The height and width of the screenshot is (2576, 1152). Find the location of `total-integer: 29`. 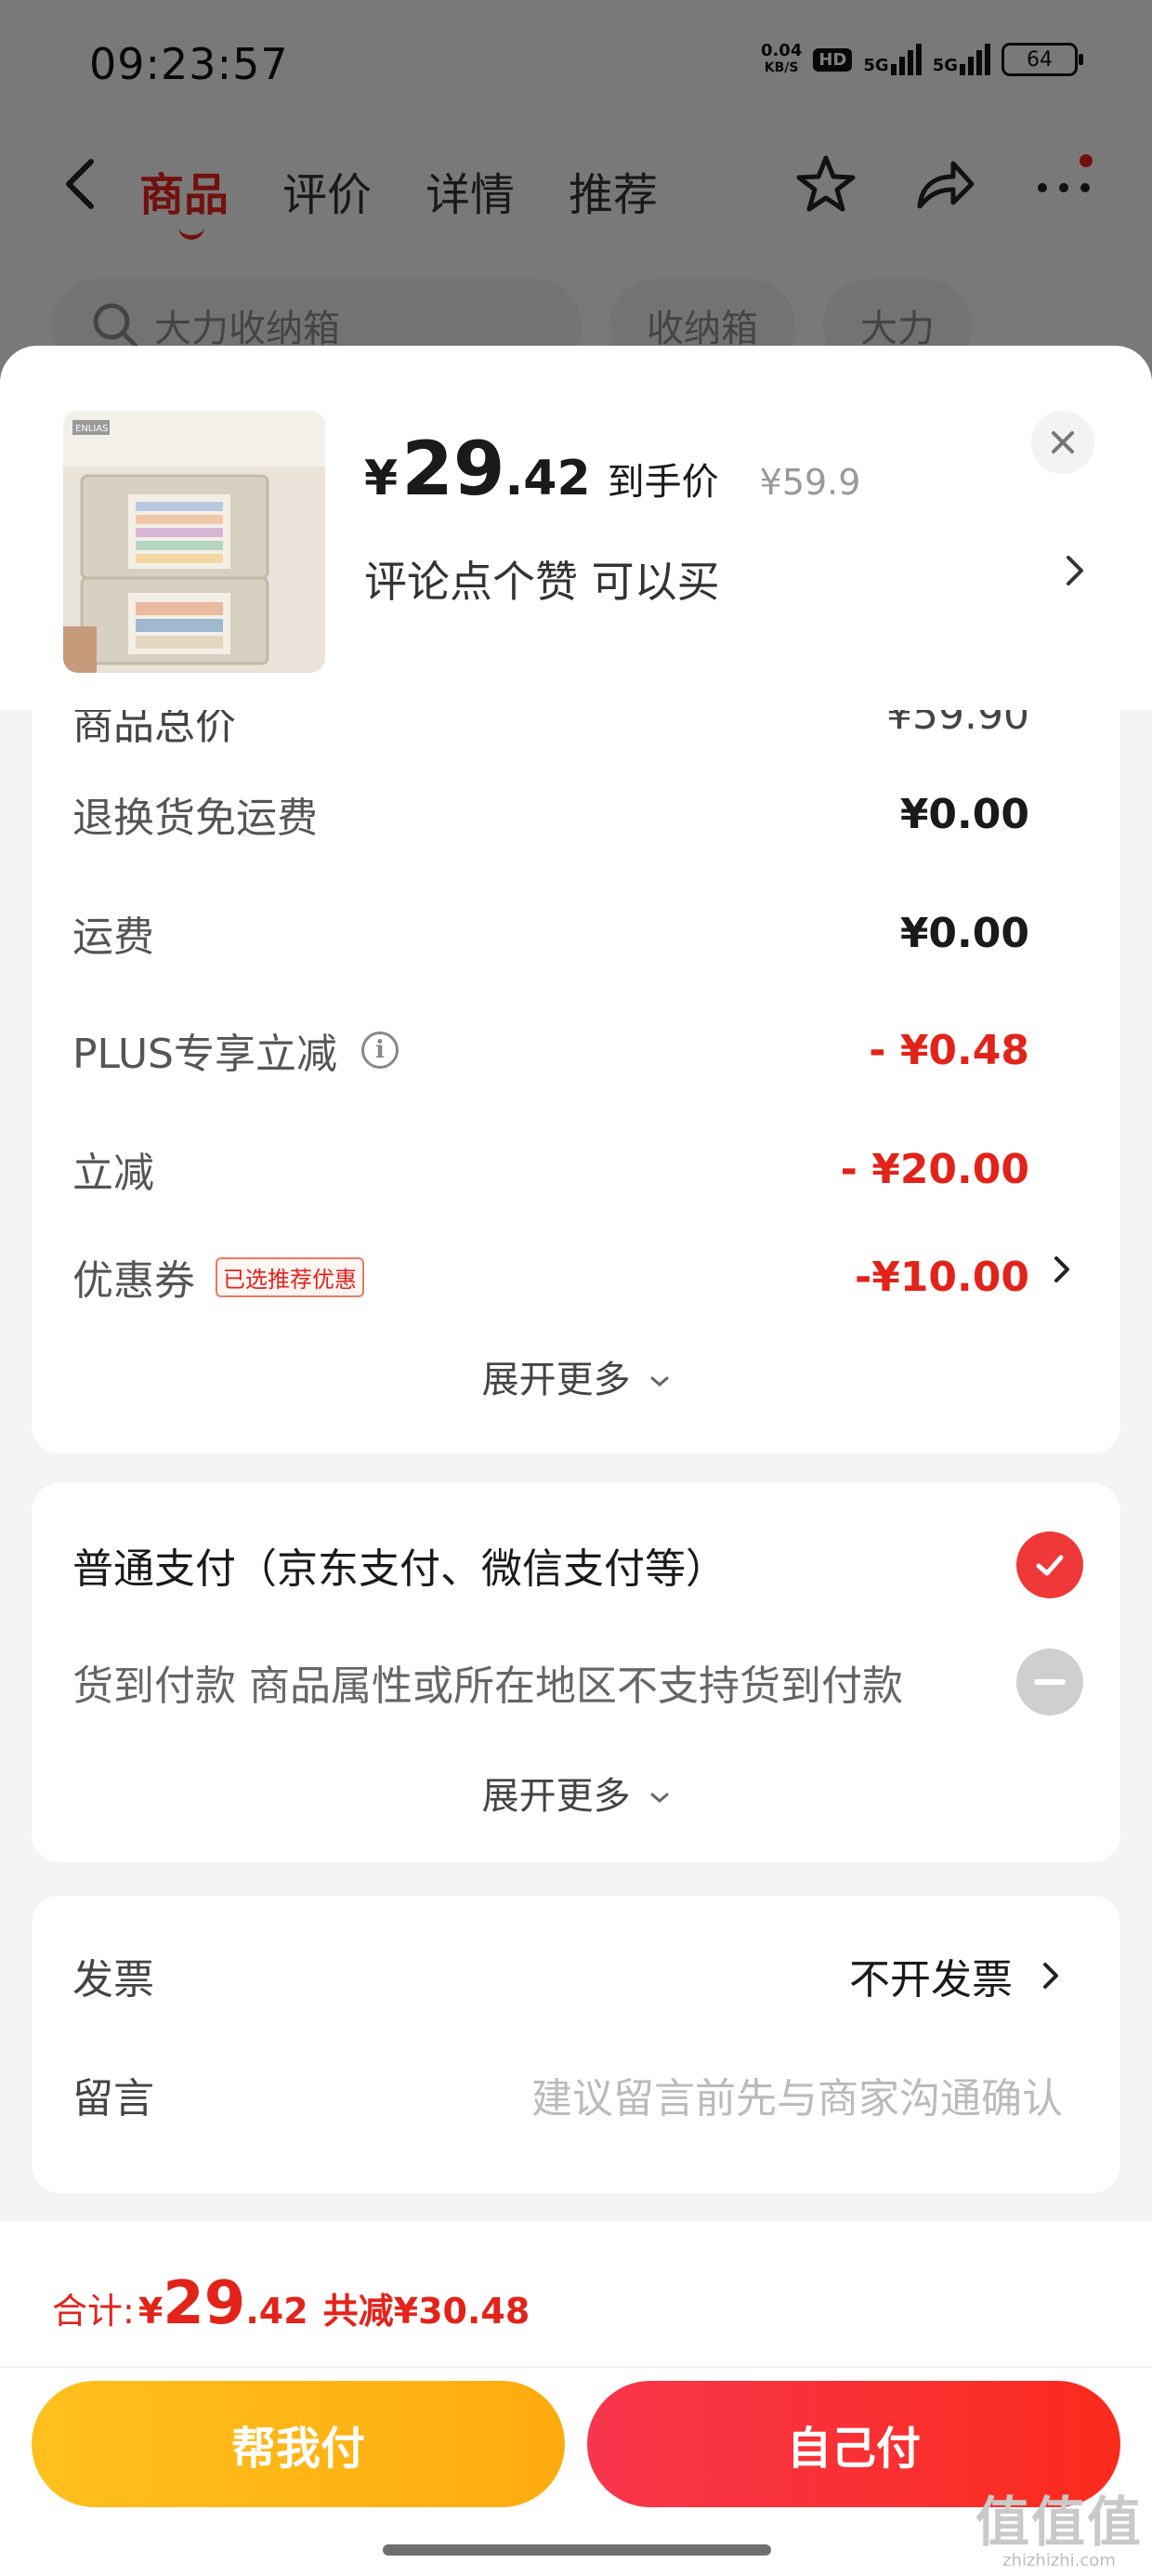

total-integer: 29 is located at coordinates (204, 2303).